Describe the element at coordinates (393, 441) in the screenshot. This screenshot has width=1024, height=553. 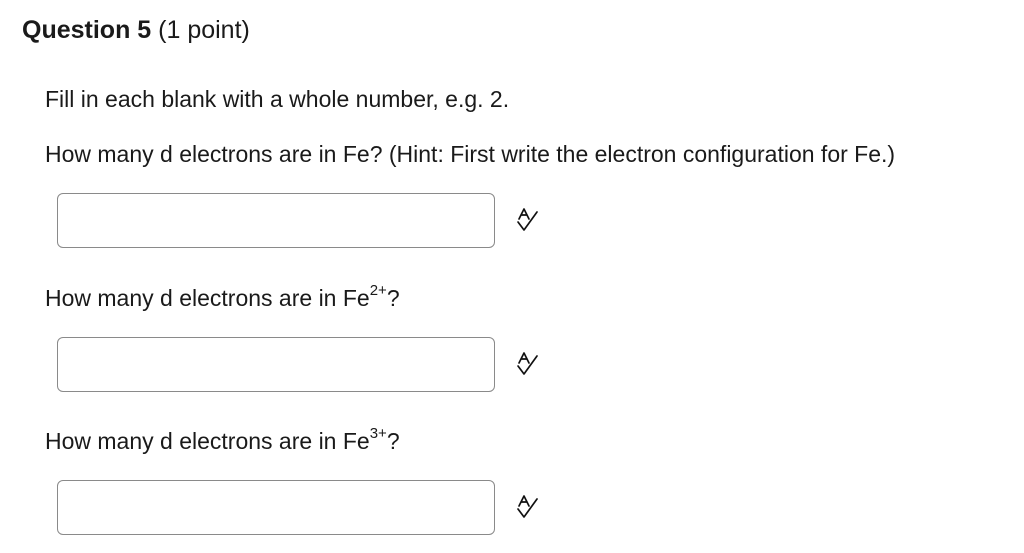
I see `prompt-fe3plus-suffix: ?` at that location.